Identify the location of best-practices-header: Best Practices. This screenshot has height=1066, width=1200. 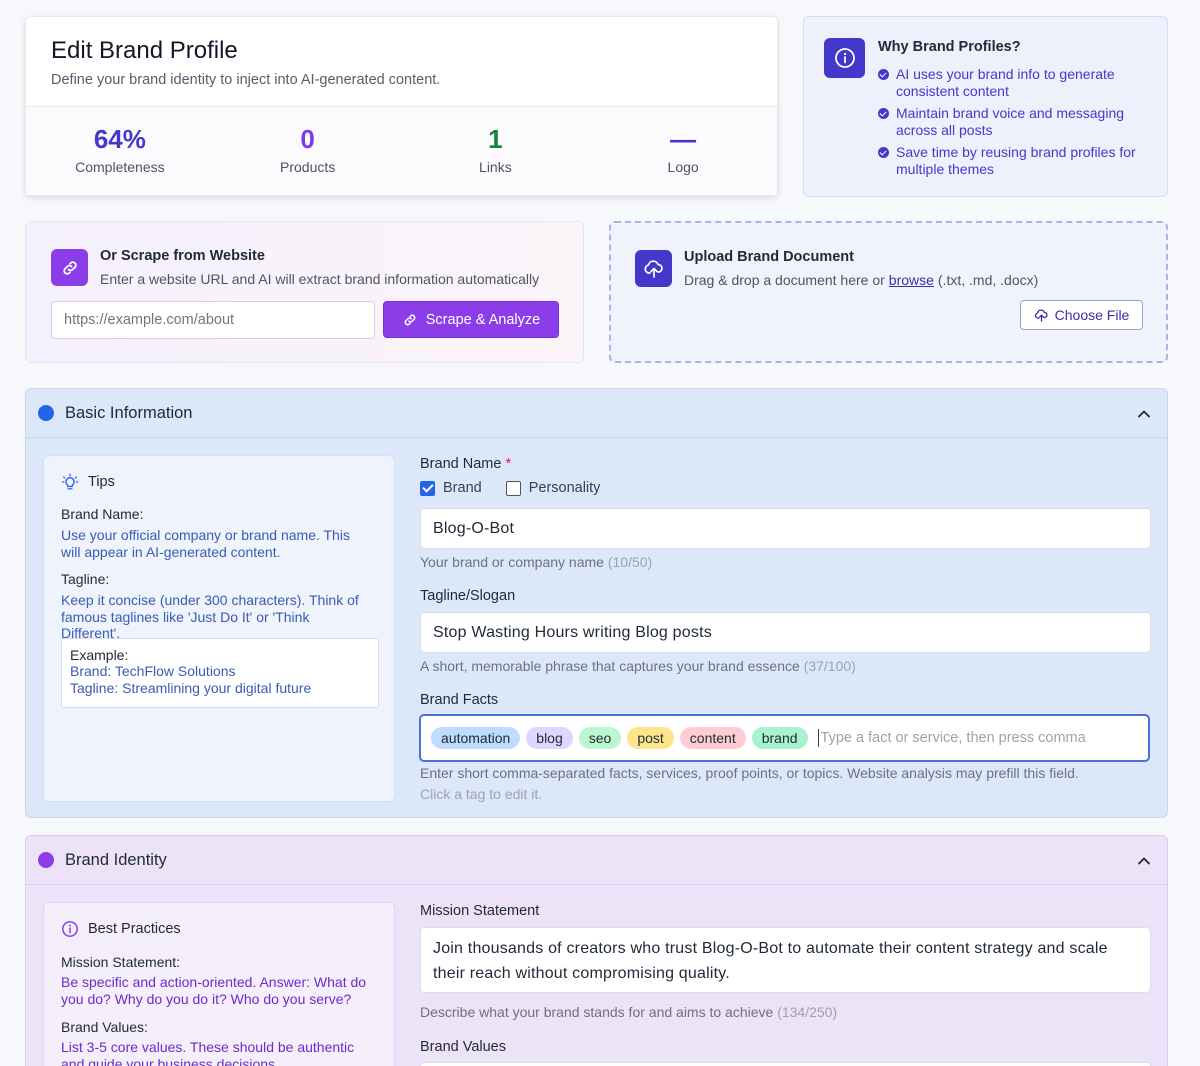
(121, 929).